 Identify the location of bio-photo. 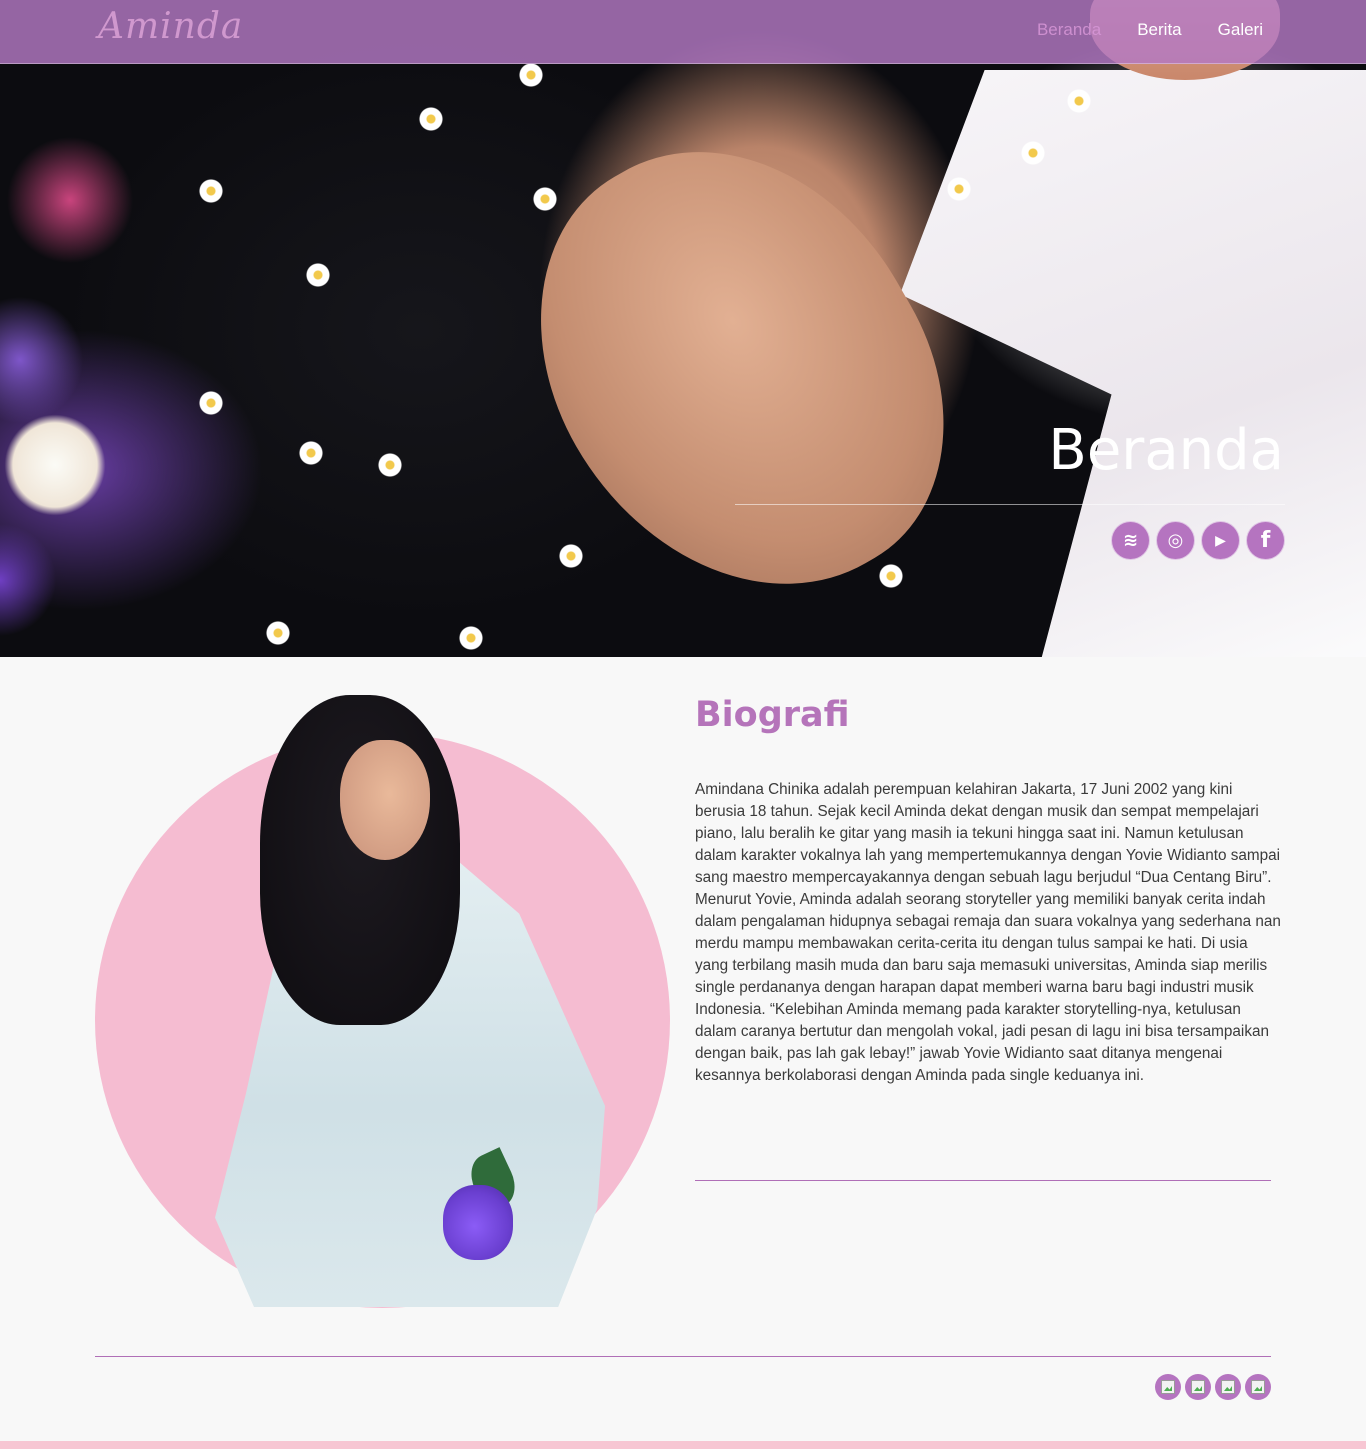
(405, 1001).